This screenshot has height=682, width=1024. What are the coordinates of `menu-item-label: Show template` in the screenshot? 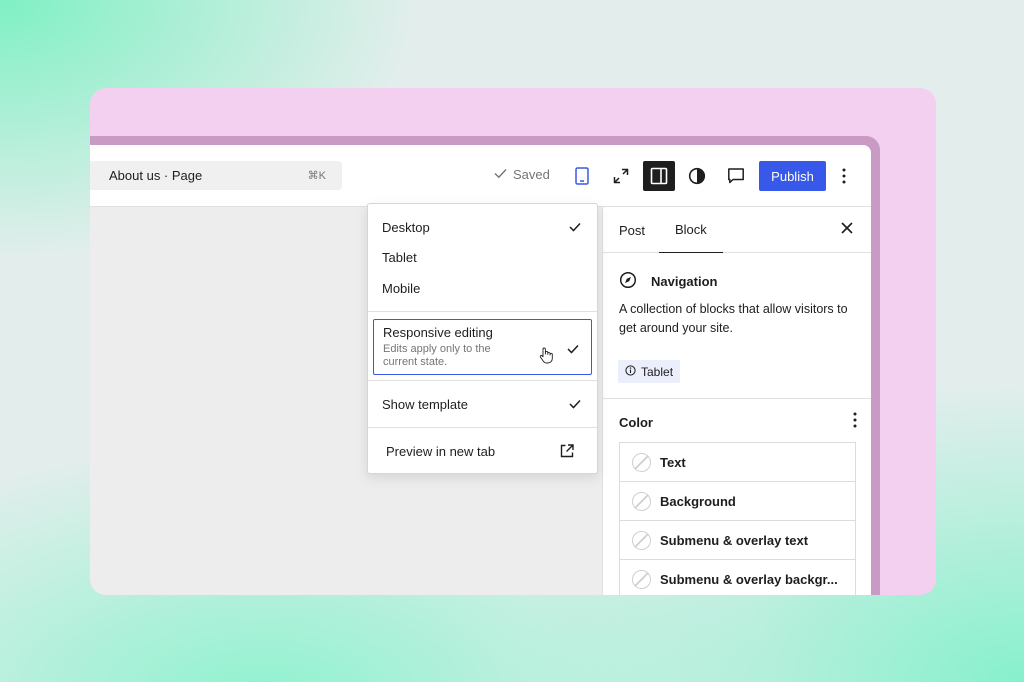 It's located at (425, 404).